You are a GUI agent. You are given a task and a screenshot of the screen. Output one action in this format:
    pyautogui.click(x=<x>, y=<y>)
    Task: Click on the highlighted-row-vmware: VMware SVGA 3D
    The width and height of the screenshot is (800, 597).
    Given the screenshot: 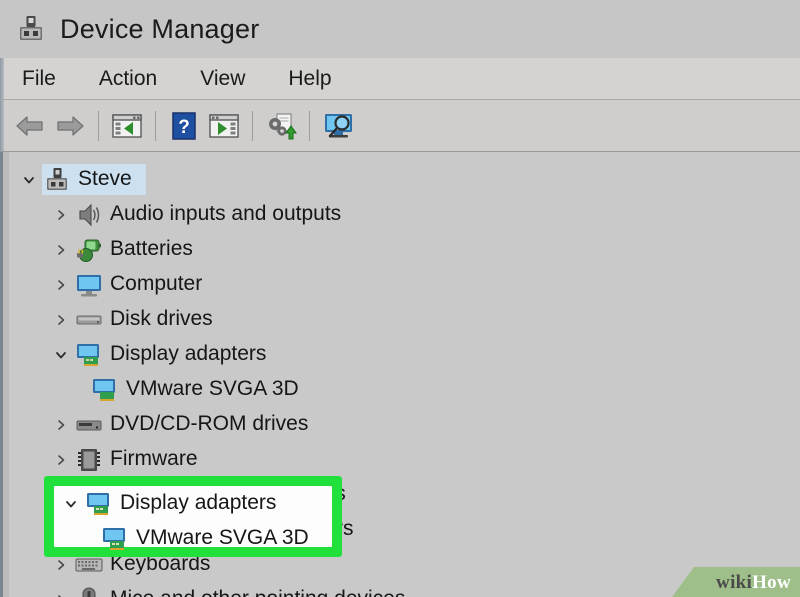 What is the action you would take?
    pyautogui.click(x=193, y=538)
    